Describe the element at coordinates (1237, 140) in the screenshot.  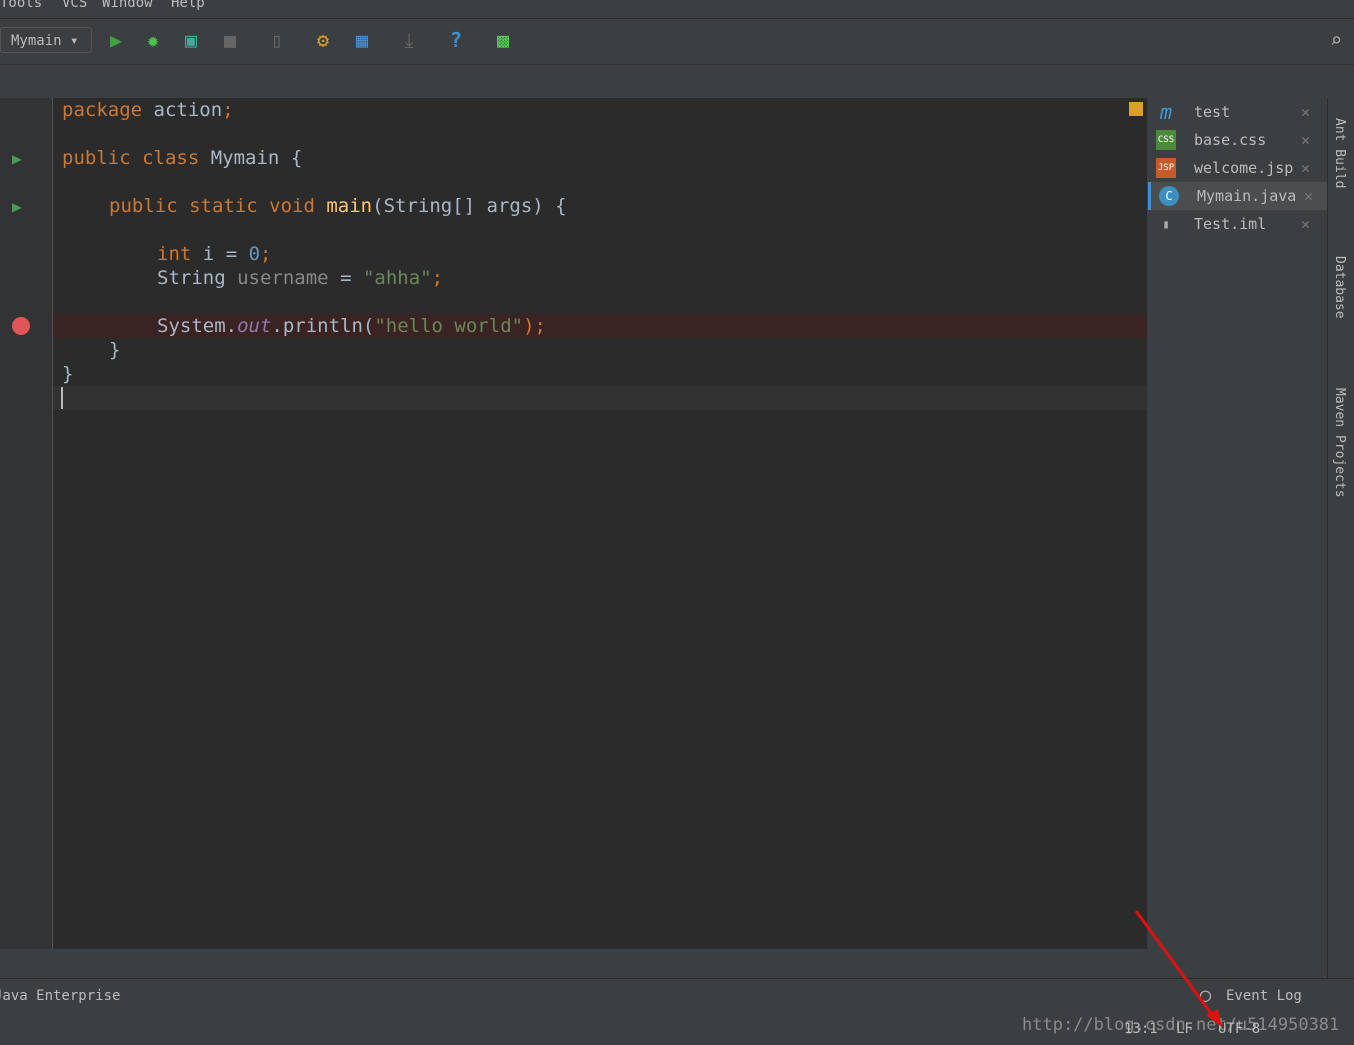
I see `tab-base-css: CSS base.css ✕` at that location.